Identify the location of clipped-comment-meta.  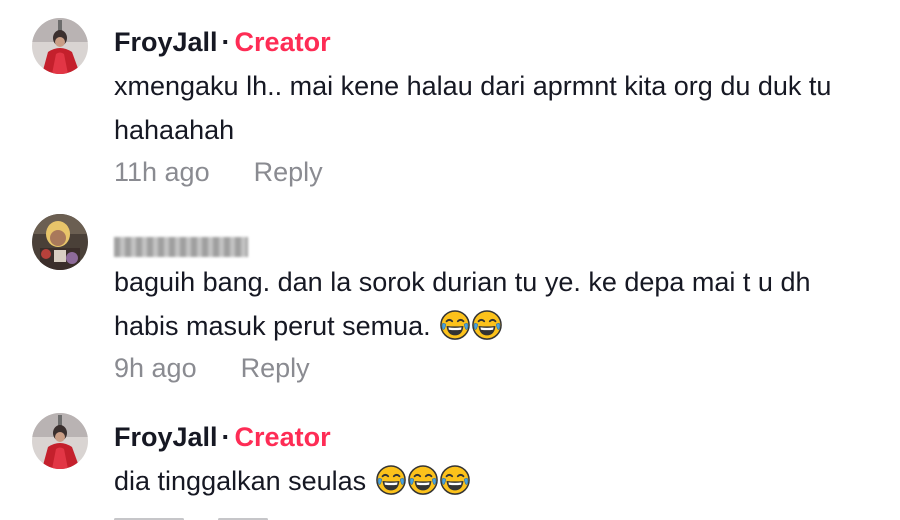
(234, 514).